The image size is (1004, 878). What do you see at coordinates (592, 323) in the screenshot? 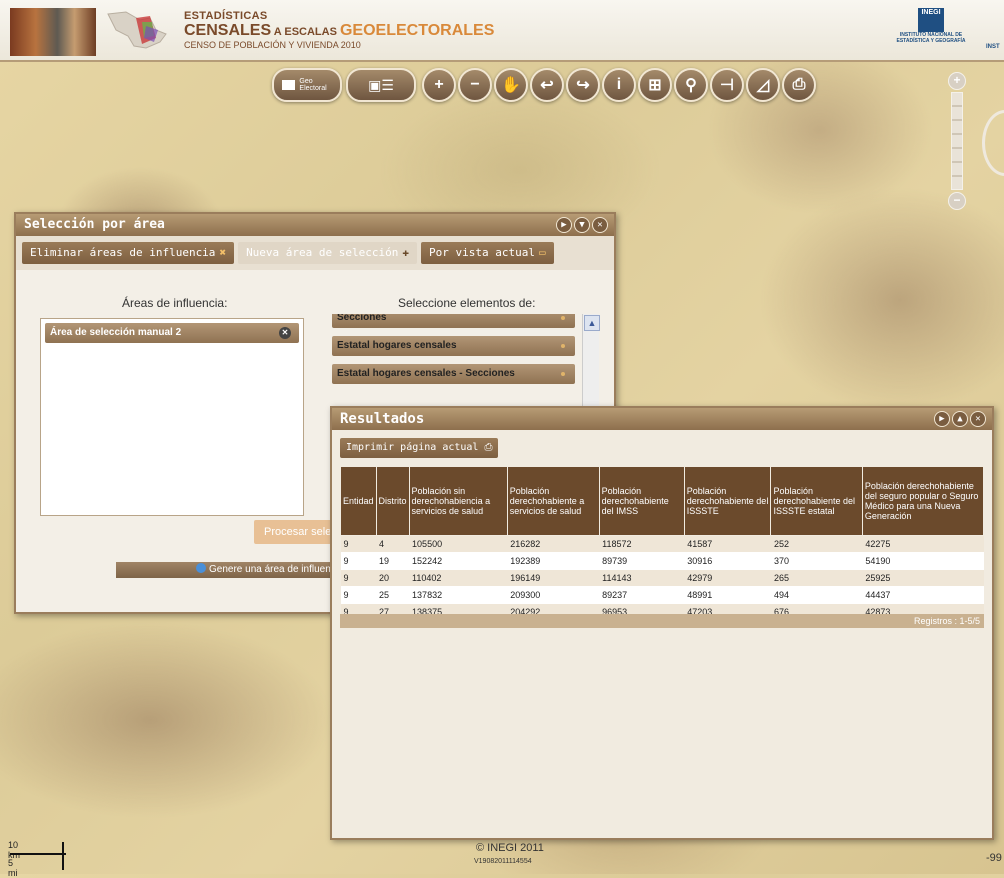
I see `scroll-up-icon: ▲` at bounding box center [592, 323].